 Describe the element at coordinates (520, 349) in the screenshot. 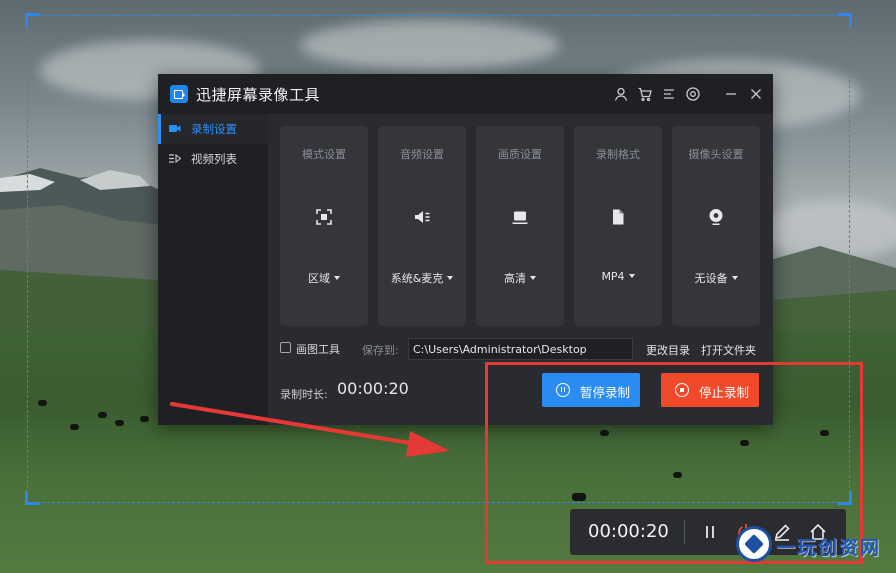

I see `save-path-input` at that location.